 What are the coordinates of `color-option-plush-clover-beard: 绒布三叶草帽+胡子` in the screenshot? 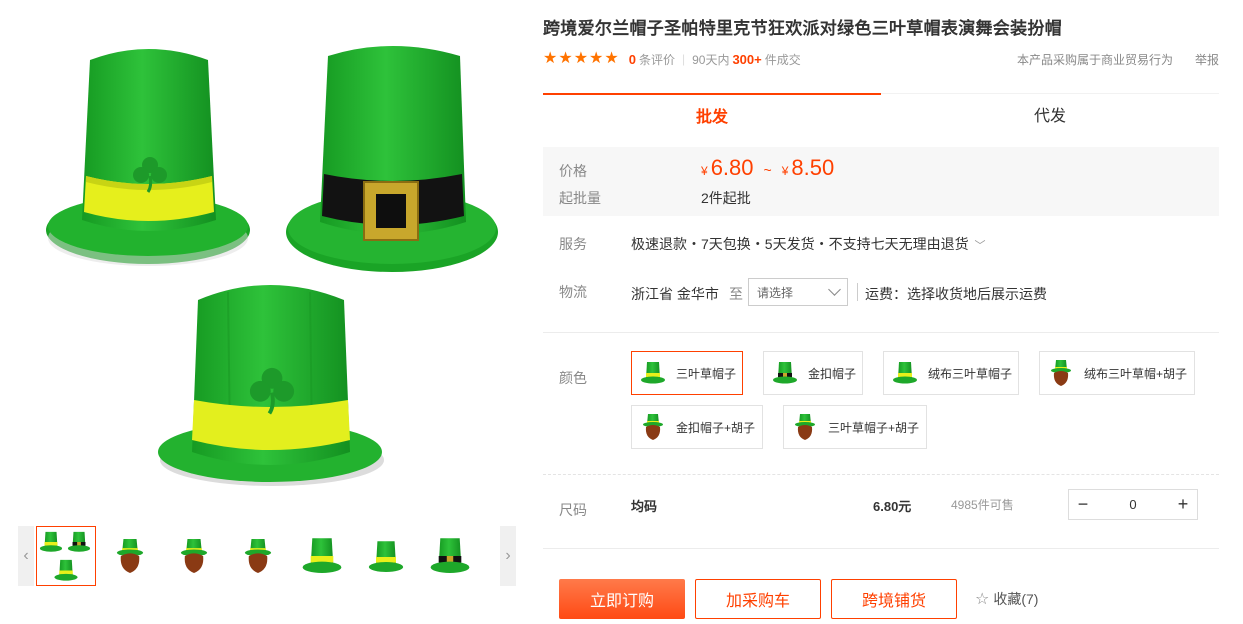 It's located at (1117, 373).